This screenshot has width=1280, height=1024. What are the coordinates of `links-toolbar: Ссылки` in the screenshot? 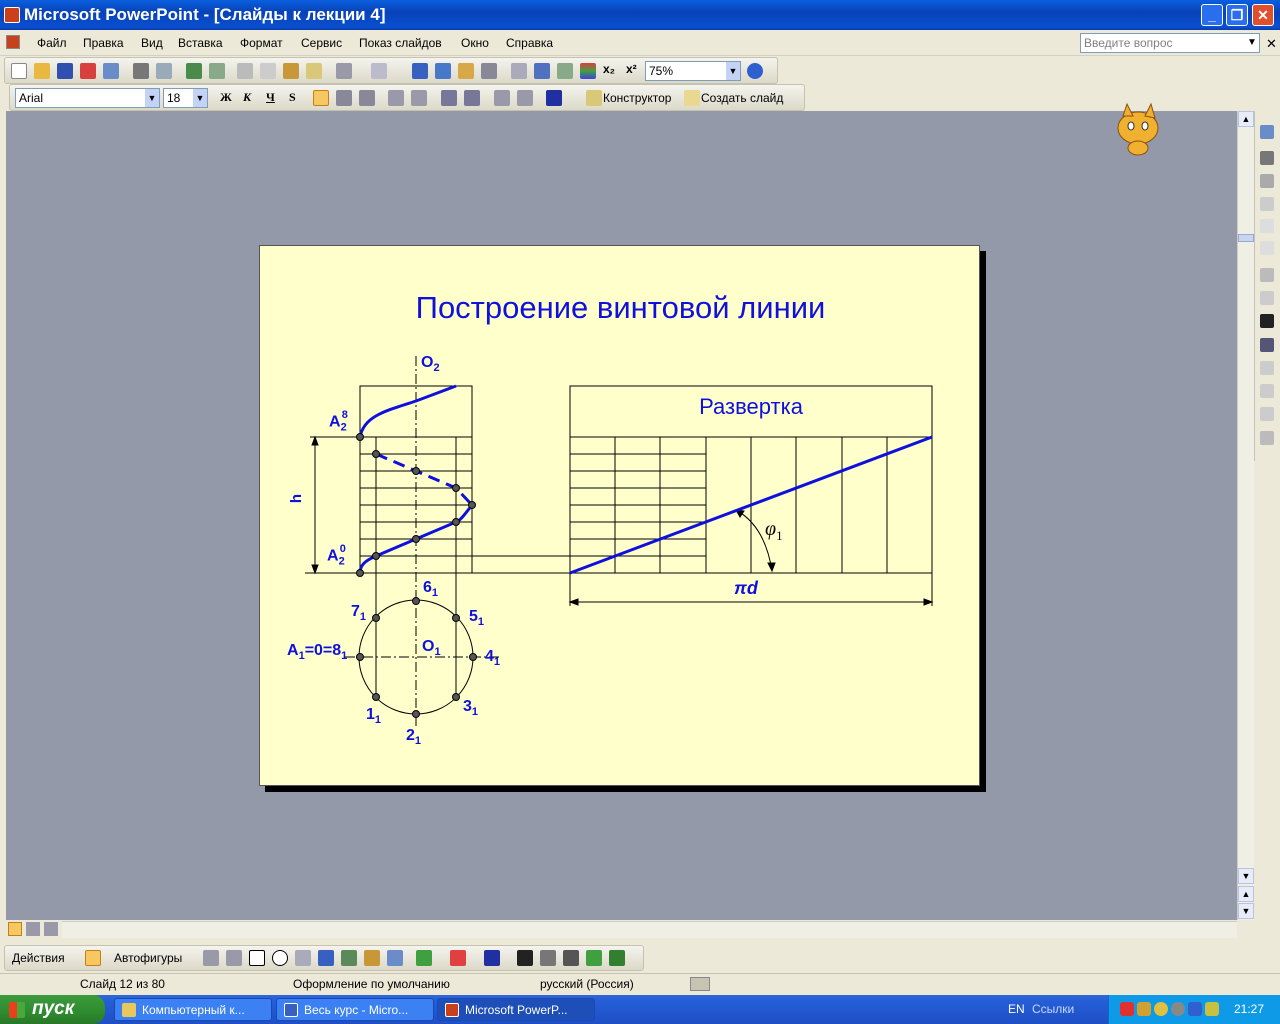 It's located at (1053, 1009).